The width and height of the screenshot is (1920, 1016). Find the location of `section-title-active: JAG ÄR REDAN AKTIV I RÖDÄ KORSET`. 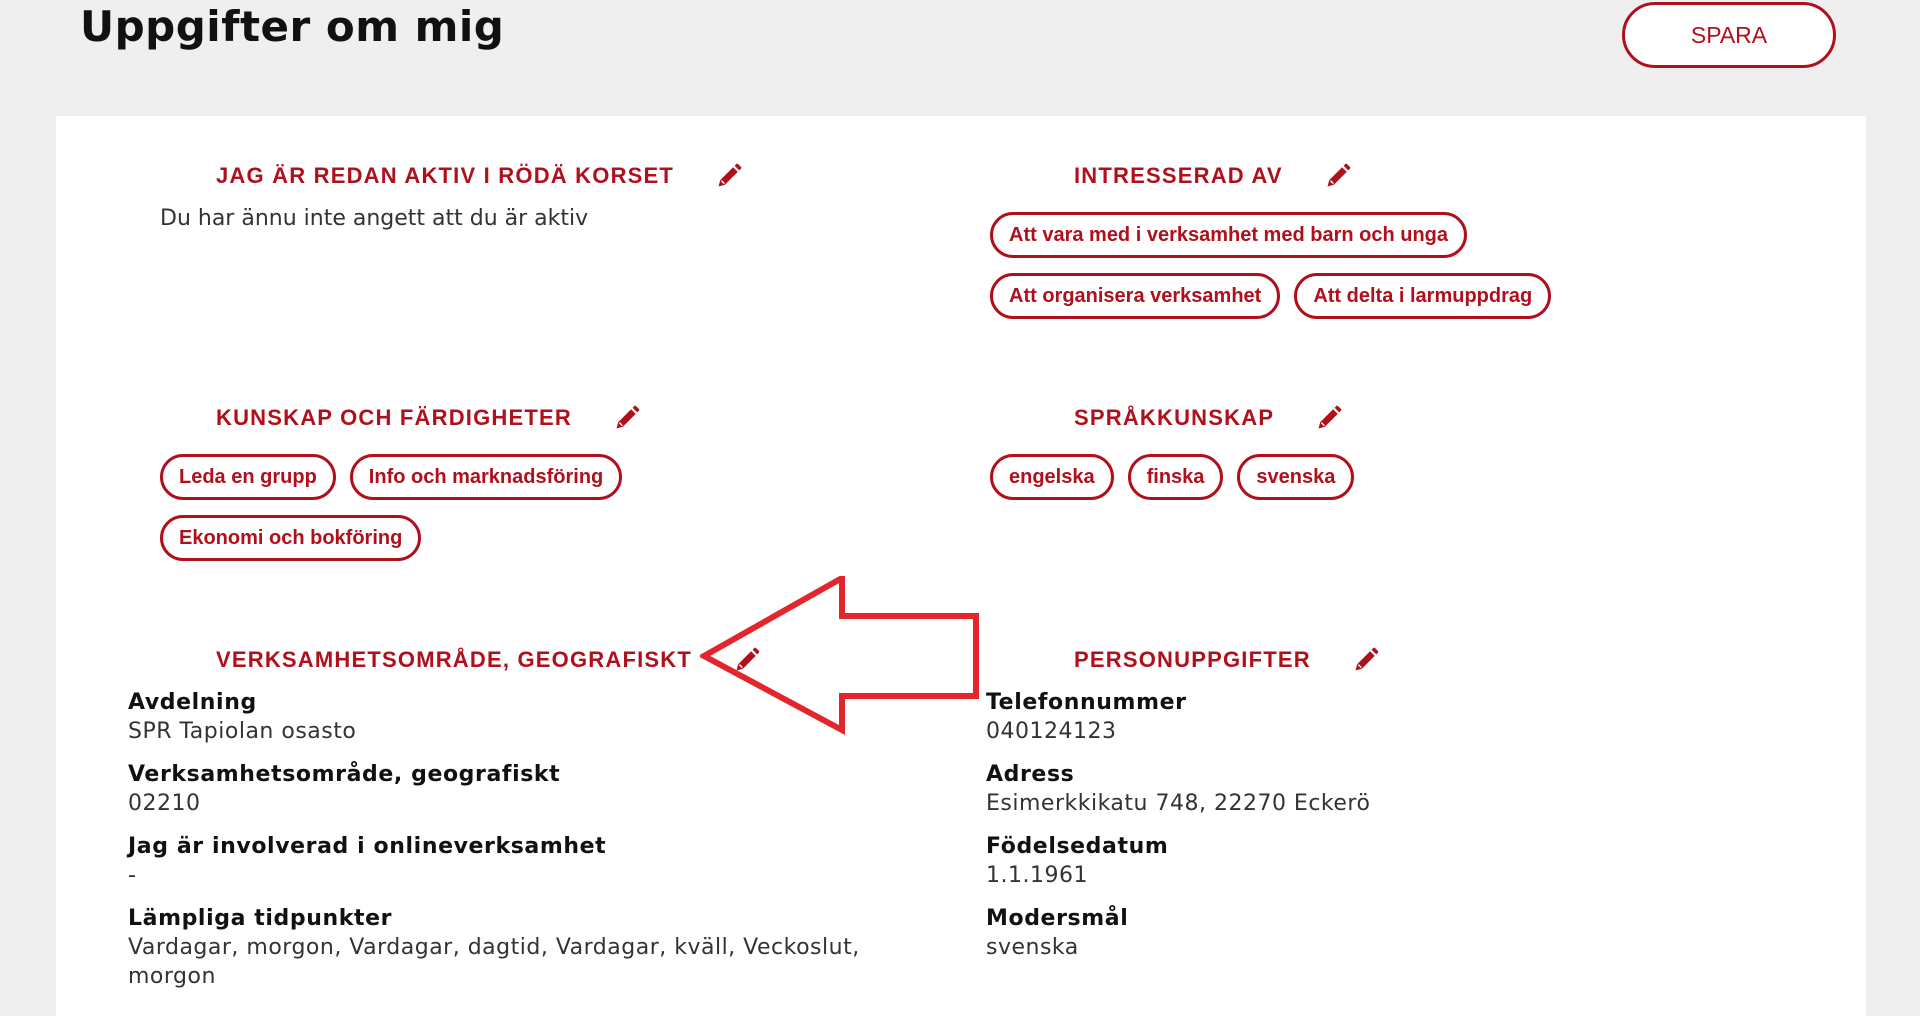

section-title-active: JAG ÄR REDAN AKTIV I RÖDÄ KORSET is located at coordinates (445, 175).